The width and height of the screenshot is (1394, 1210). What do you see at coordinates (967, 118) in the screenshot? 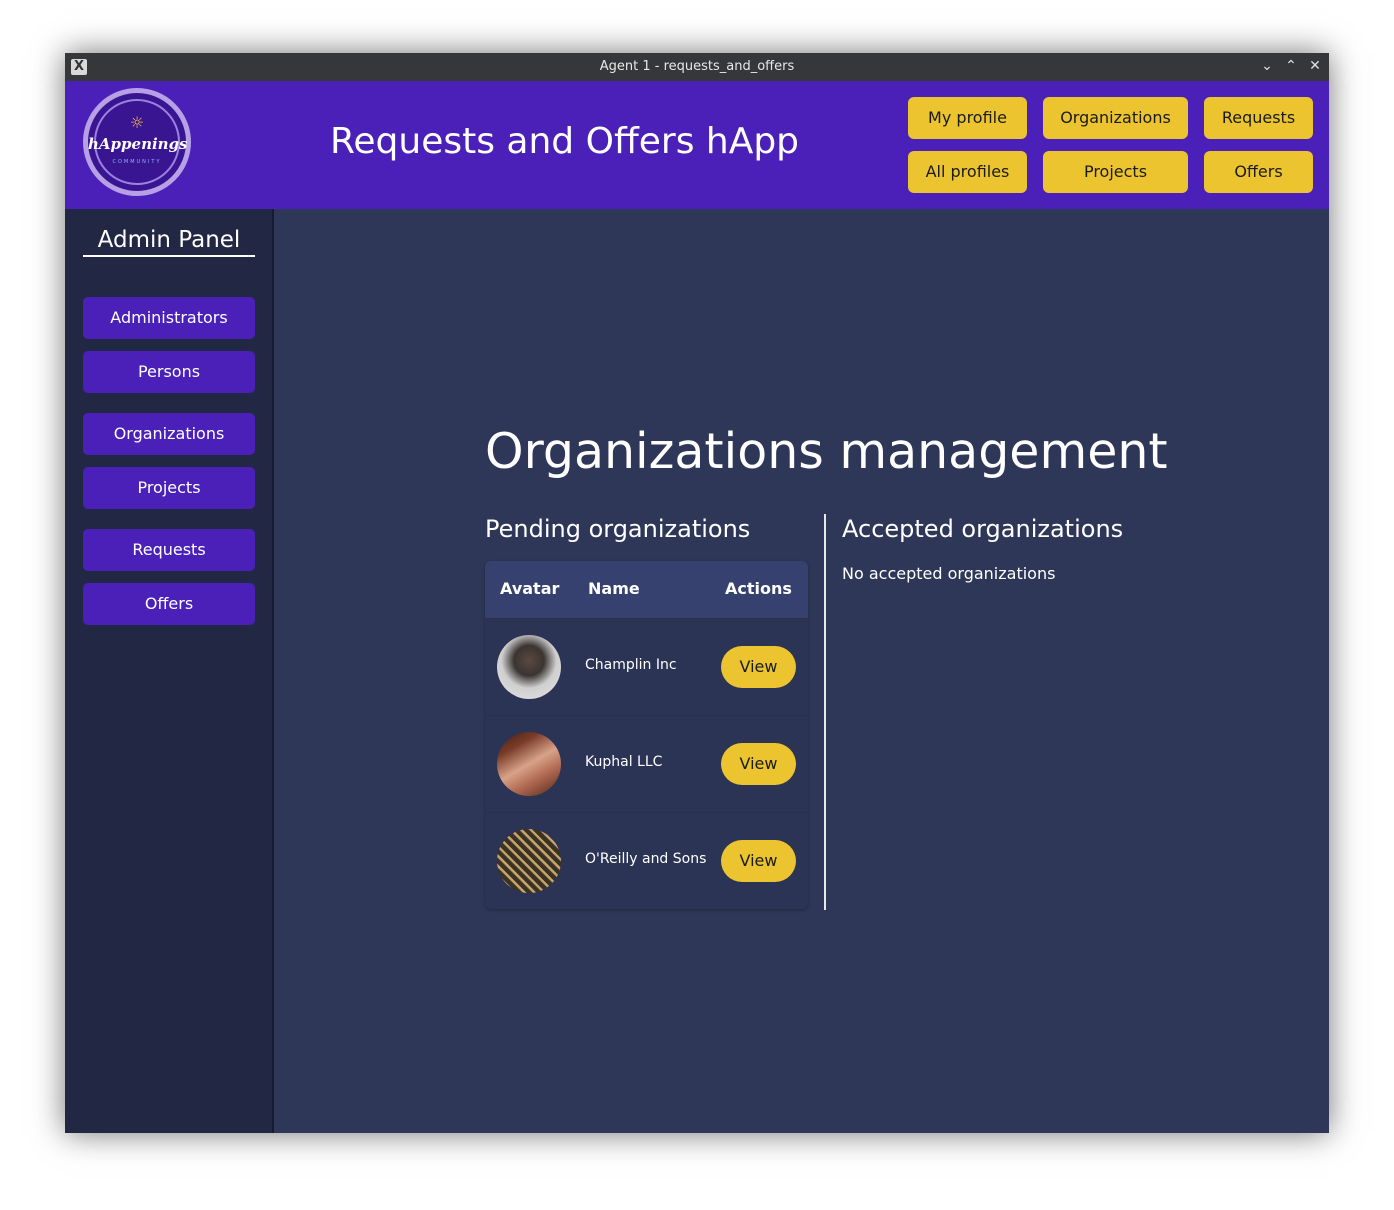
I see `my-profile-button: My profile` at bounding box center [967, 118].